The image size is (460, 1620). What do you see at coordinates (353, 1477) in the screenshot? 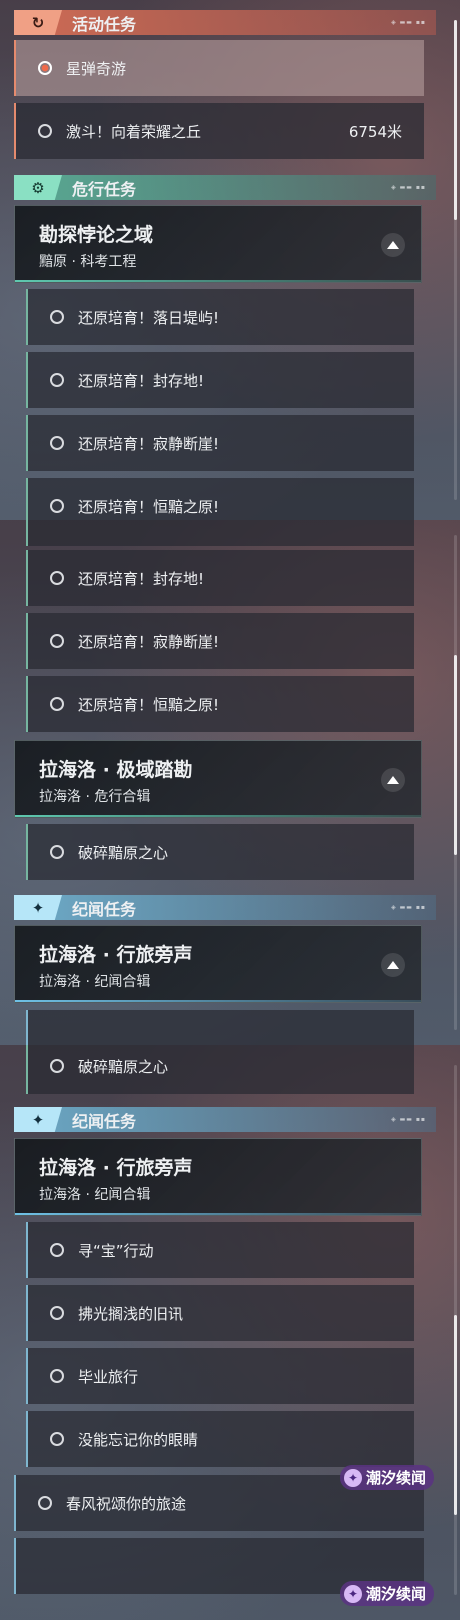
I see `logo-icon: ✦` at bounding box center [353, 1477].